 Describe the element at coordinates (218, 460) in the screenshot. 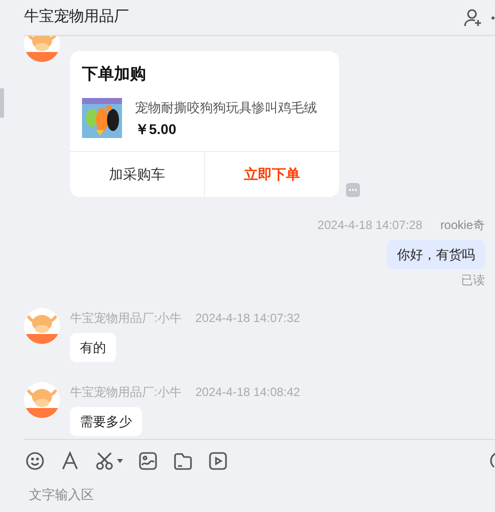

I see `video-icon` at that location.